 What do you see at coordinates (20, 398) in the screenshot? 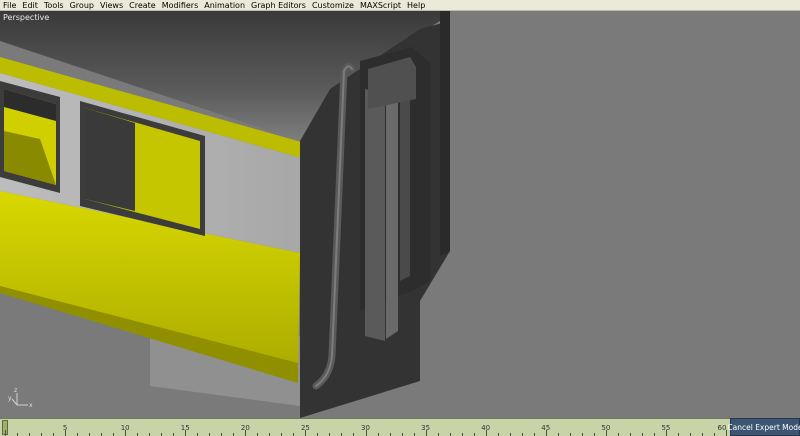
I see `axis-gizmo: x z y` at bounding box center [20, 398].